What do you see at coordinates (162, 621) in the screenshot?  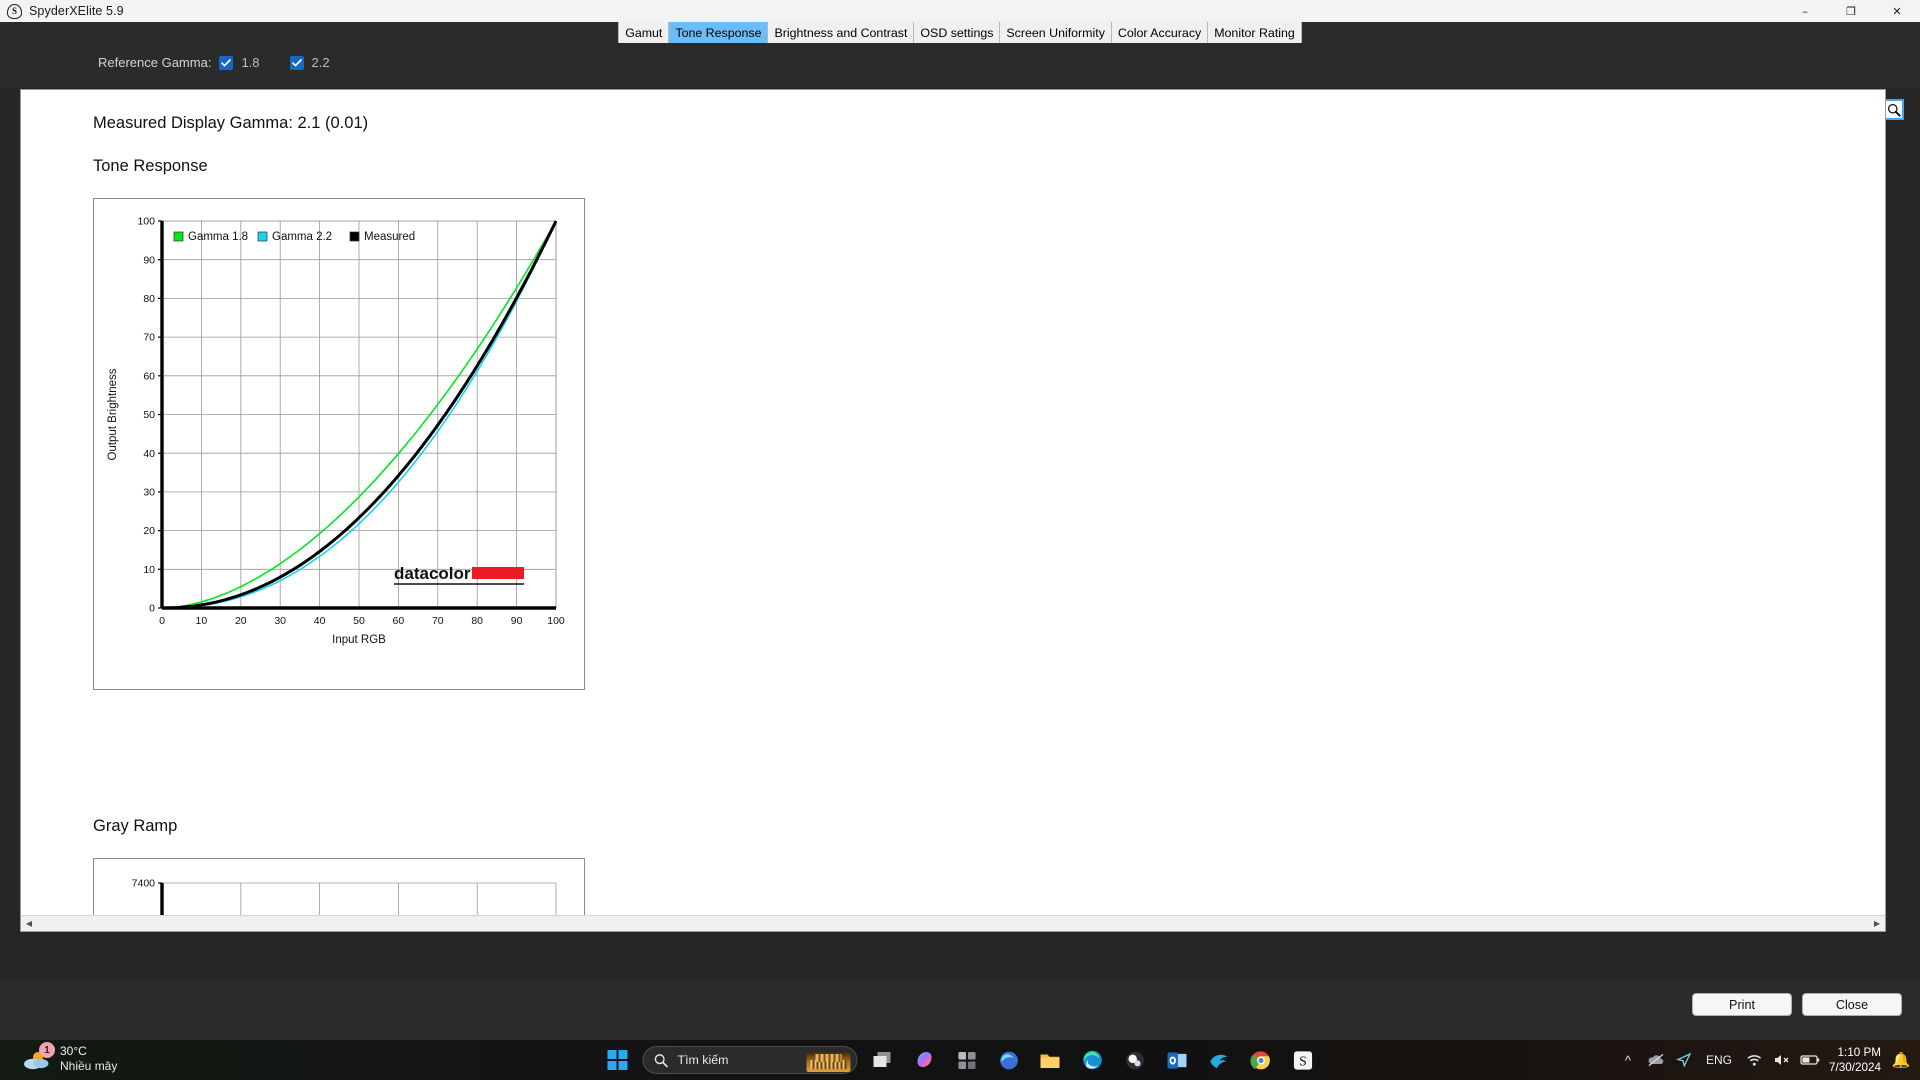 I see `svg-text: 0` at bounding box center [162, 621].